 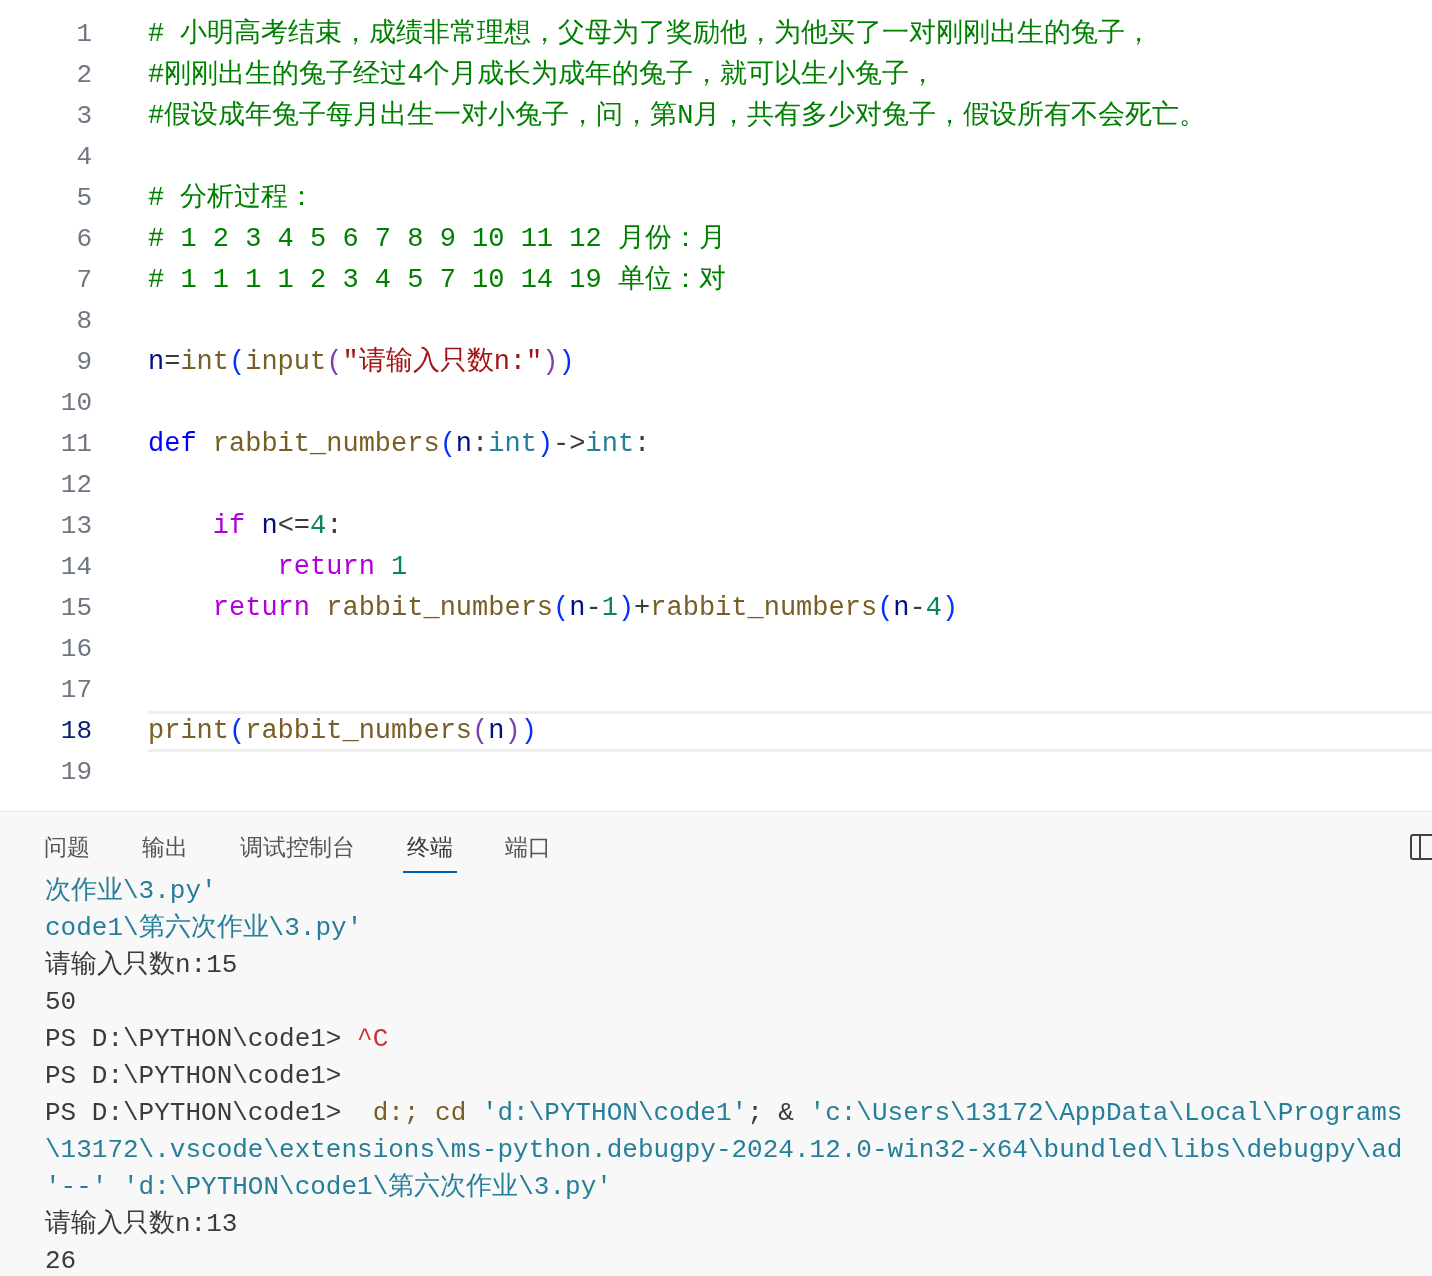 What do you see at coordinates (75, 403) in the screenshot?
I see `line-number: 10` at bounding box center [75, 403].